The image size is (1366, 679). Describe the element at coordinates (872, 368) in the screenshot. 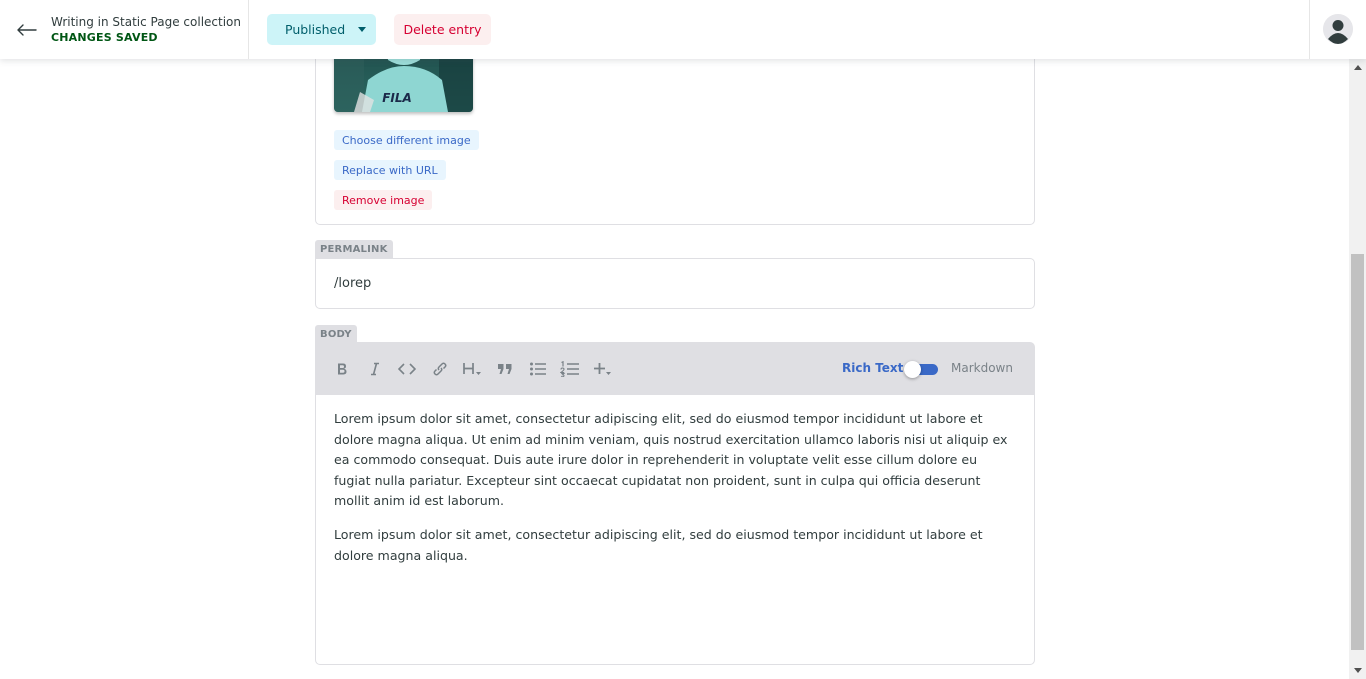

I see `rich-text-mode-label: Rich Text` at that location.